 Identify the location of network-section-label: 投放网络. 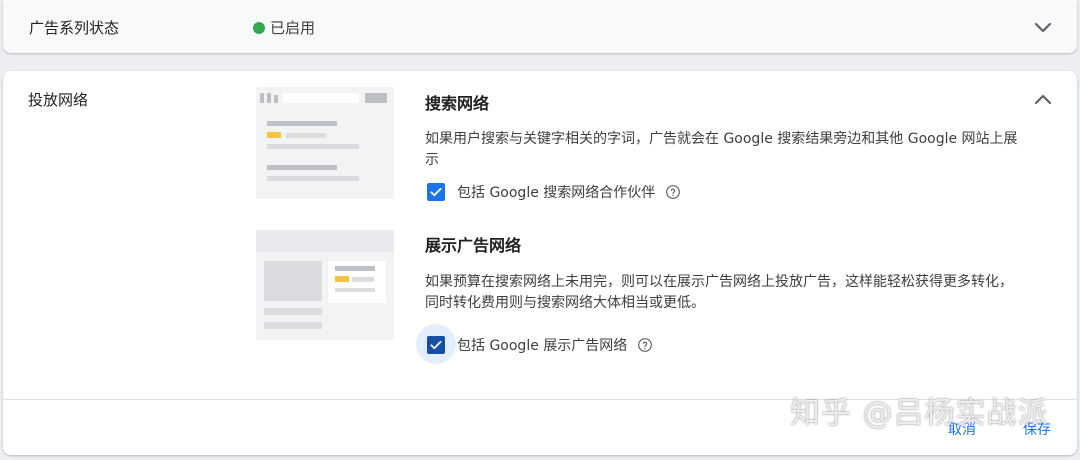
(58, 100).